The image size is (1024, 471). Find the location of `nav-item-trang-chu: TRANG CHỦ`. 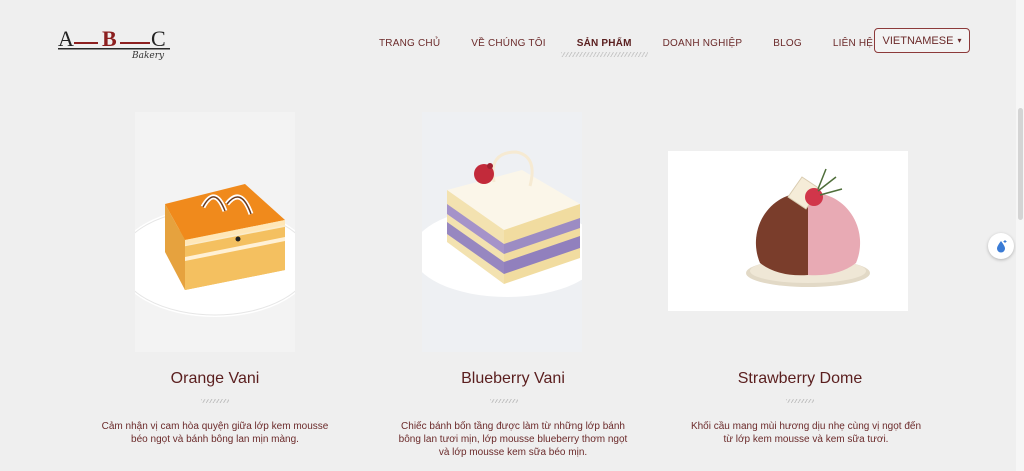

nav-item-trang-chu: TRANG CHỦ is located at coordinates (409, 43).